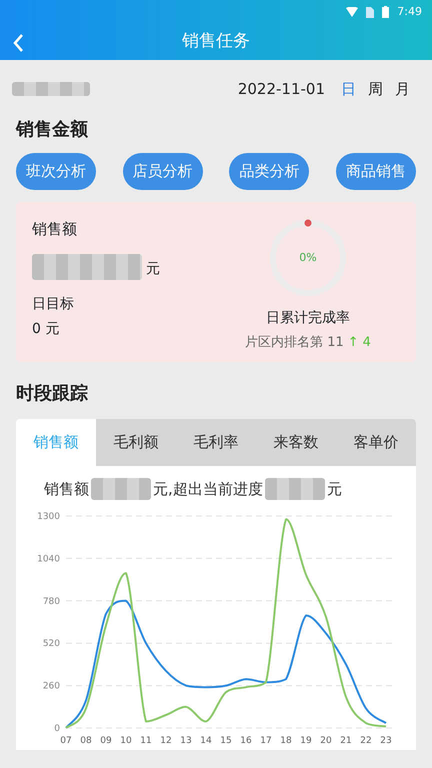 The width and height of the screenshot is (432, 768). What do you see at coordinates (106, 741) in the screenshot?
I see `x-tick-label: 09` at bounding box center [106, 741].